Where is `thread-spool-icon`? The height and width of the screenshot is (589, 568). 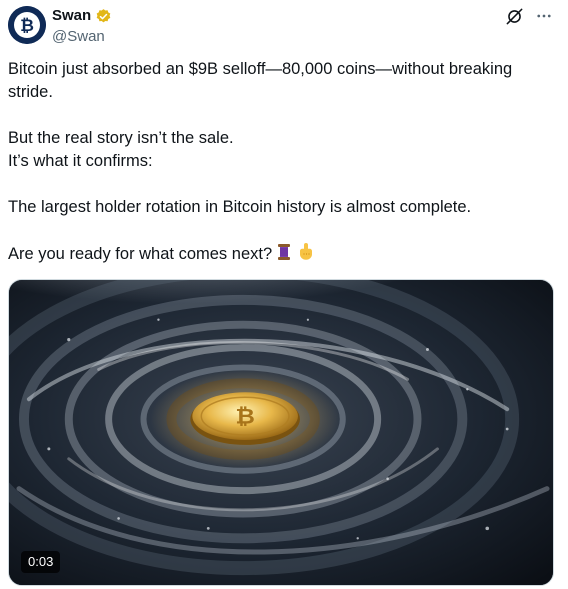 thread-spool-icon is located at coordinates (284, 255).